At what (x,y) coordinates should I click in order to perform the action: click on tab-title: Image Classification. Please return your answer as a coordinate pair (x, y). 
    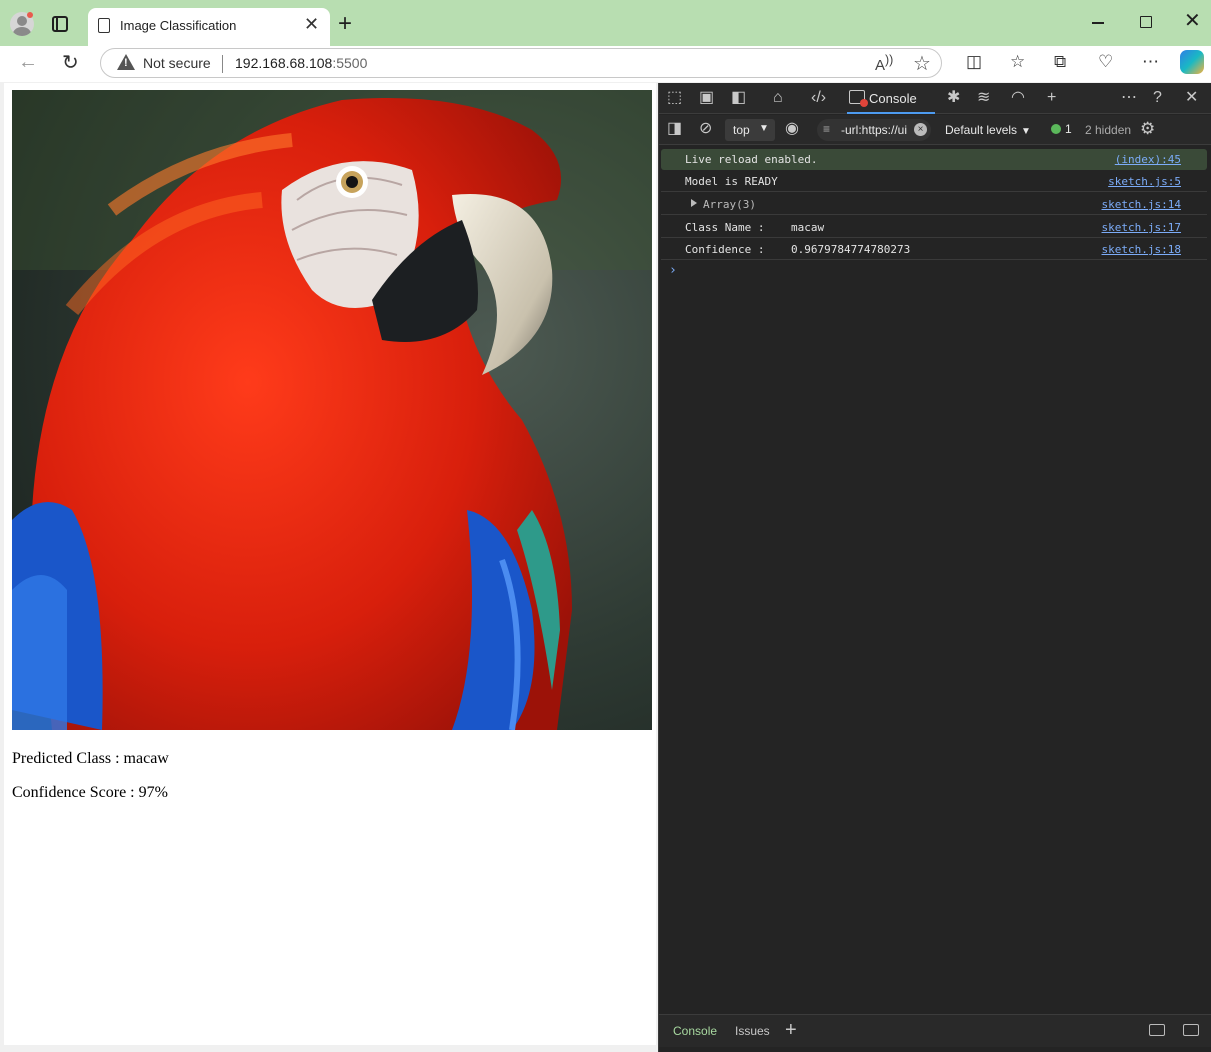
    Looking at the image, I should click on (178, 25).